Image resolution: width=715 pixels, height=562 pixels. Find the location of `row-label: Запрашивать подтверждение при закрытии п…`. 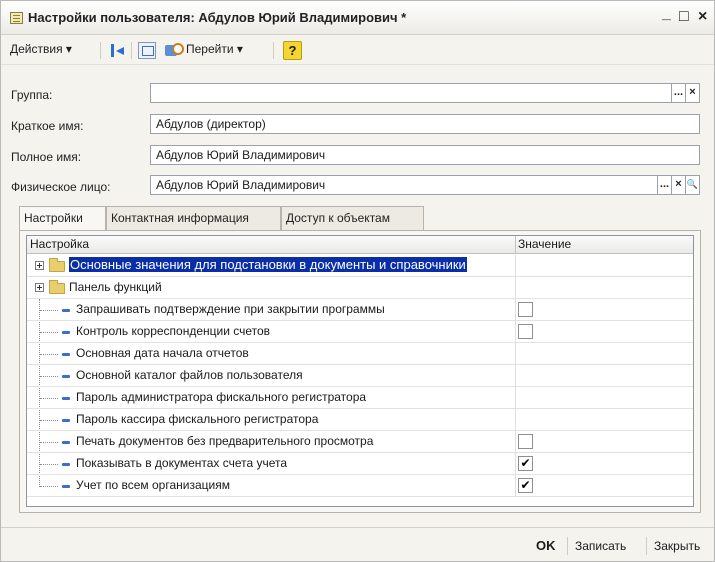

row-label: Запрашивать подтверждение при закрытии п… is located at coordinates (230, 309).